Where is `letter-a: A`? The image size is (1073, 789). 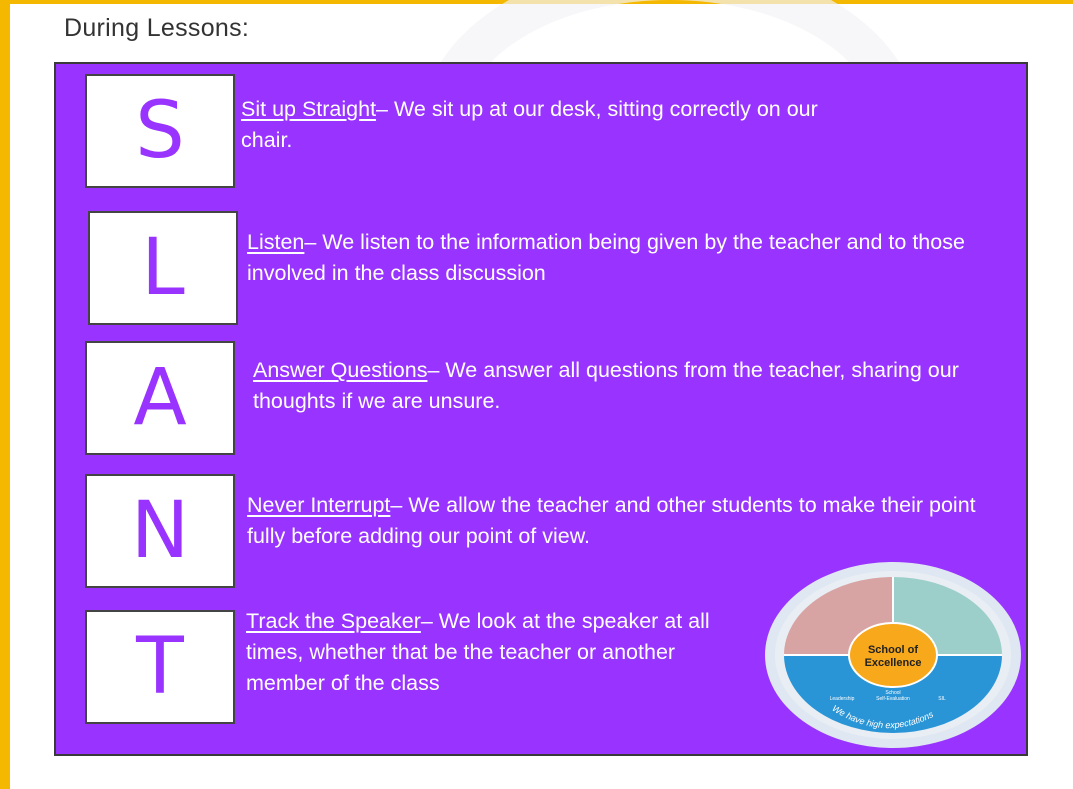 letter-a: A is located at coordinates (160, 398).